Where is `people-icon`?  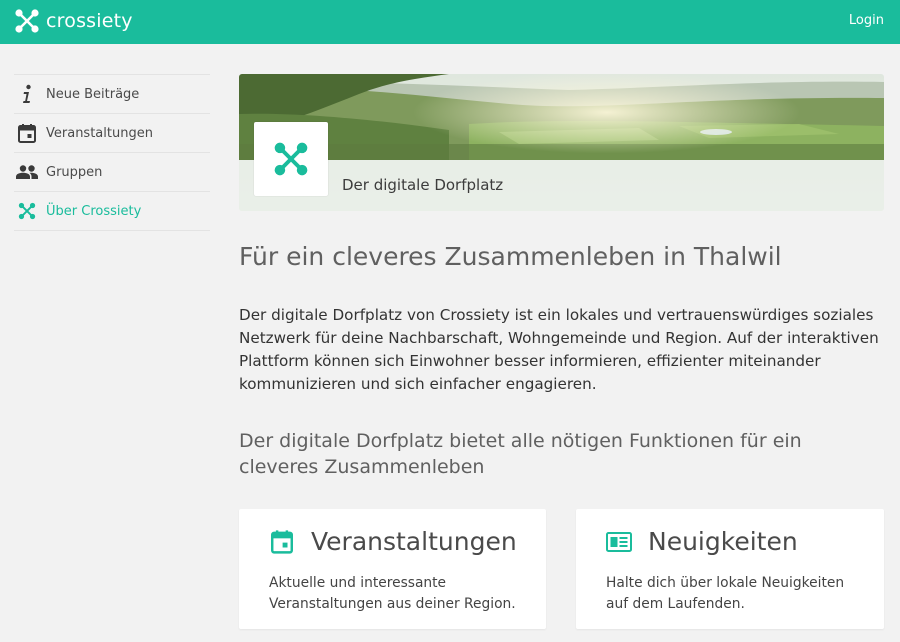 people-icon is located at coordinates (27, 172).